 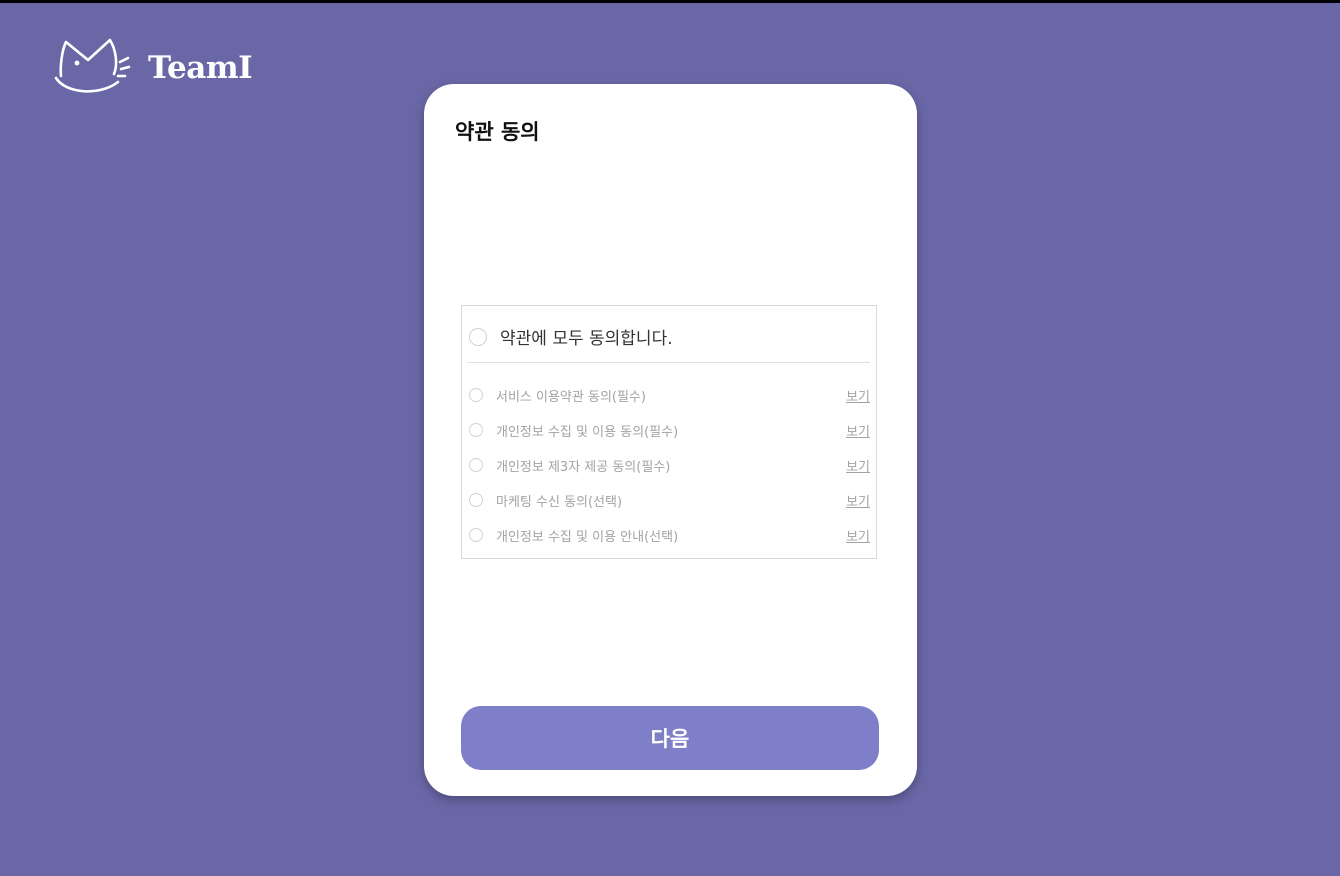 I want to click on page-title: 약관 동의, so click(x=497, y=132).